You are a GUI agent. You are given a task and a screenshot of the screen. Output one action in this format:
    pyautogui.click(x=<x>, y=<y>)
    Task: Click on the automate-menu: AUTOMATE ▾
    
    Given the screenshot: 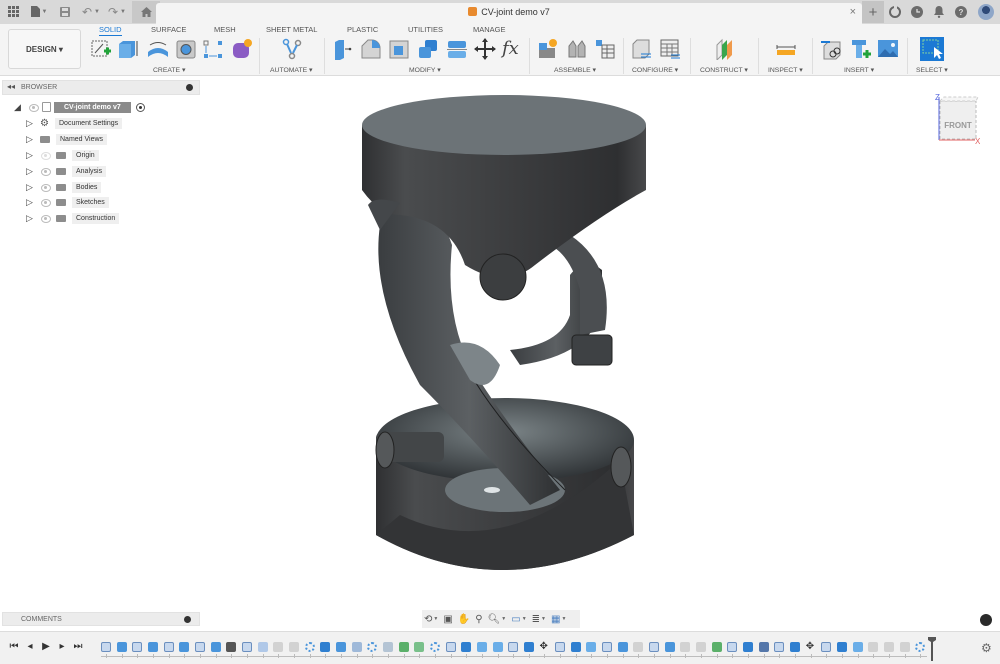 What is the action you would take?
    pyautogui.click(x=291, y=70)
    